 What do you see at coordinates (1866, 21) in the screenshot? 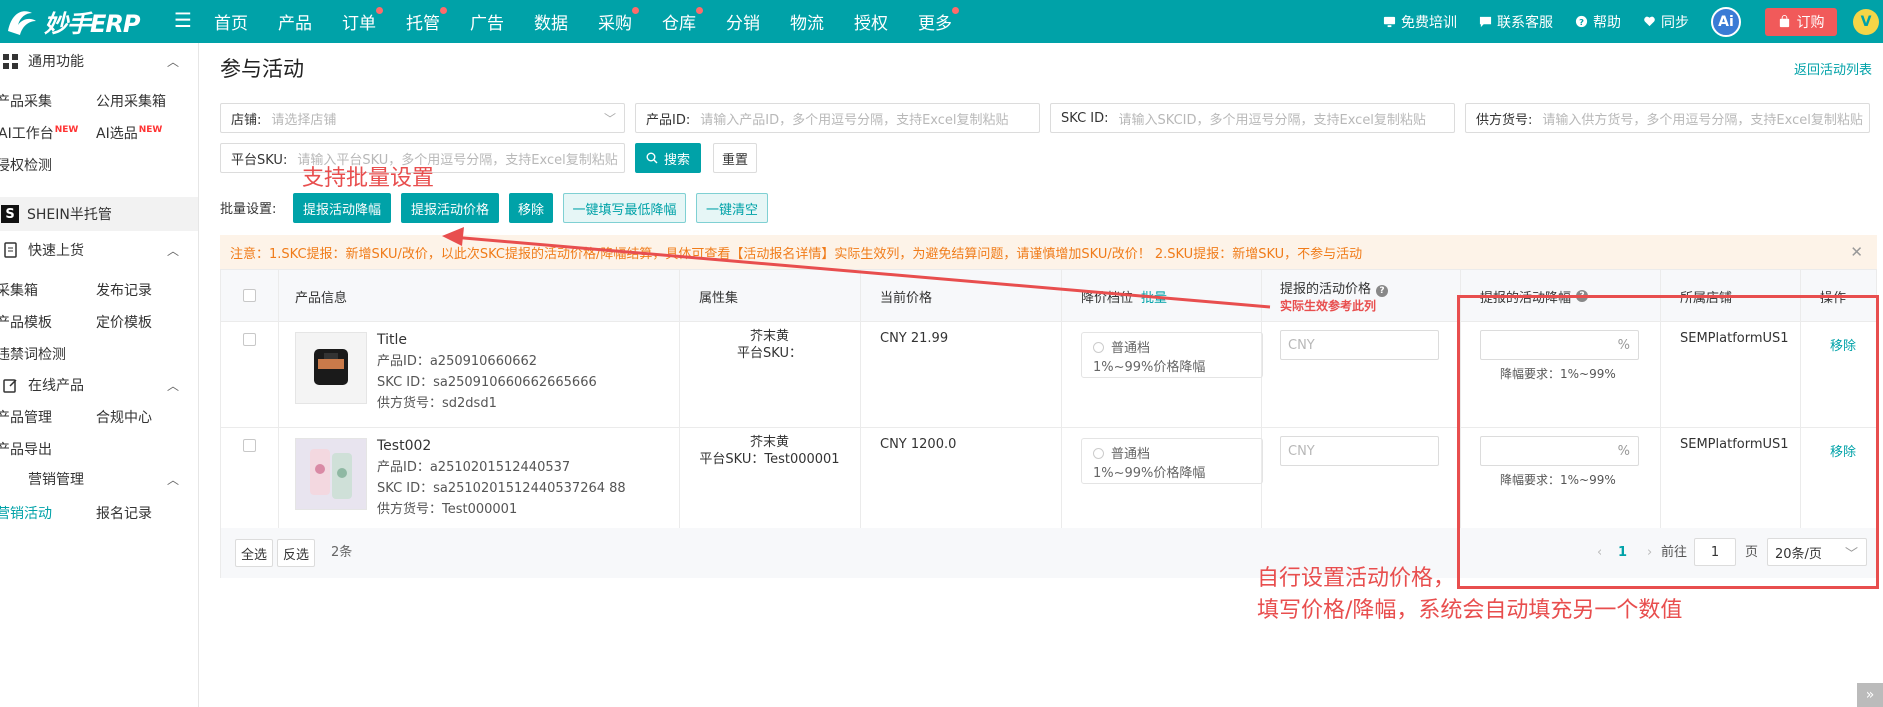
I see `user-avatar: V` at bounding box center [1866, 21].